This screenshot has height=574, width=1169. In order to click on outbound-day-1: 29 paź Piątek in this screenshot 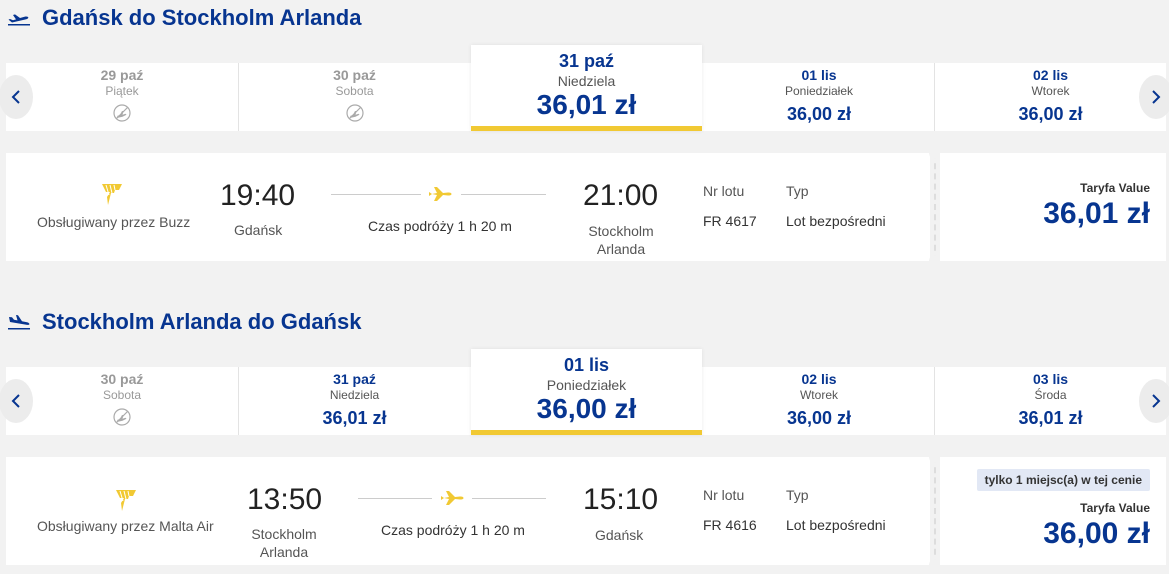, I will do `click(122, 97)`.